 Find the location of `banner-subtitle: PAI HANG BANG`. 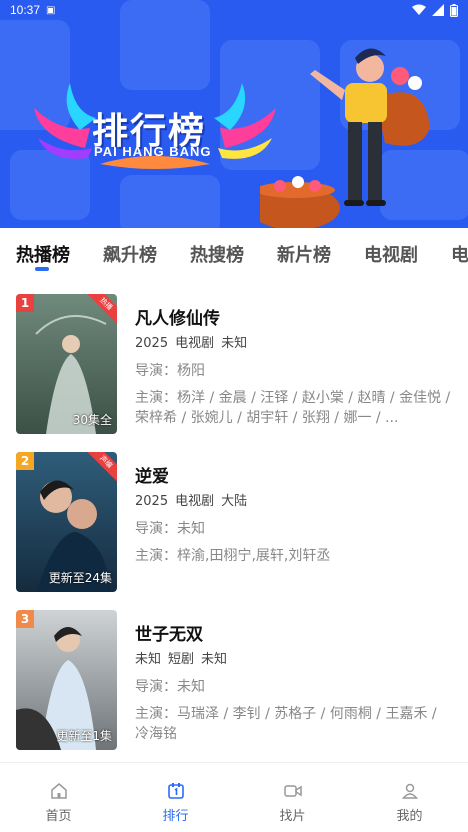

banner-subtitle: PAI HANG BANG is located at coordinates (153, 151).